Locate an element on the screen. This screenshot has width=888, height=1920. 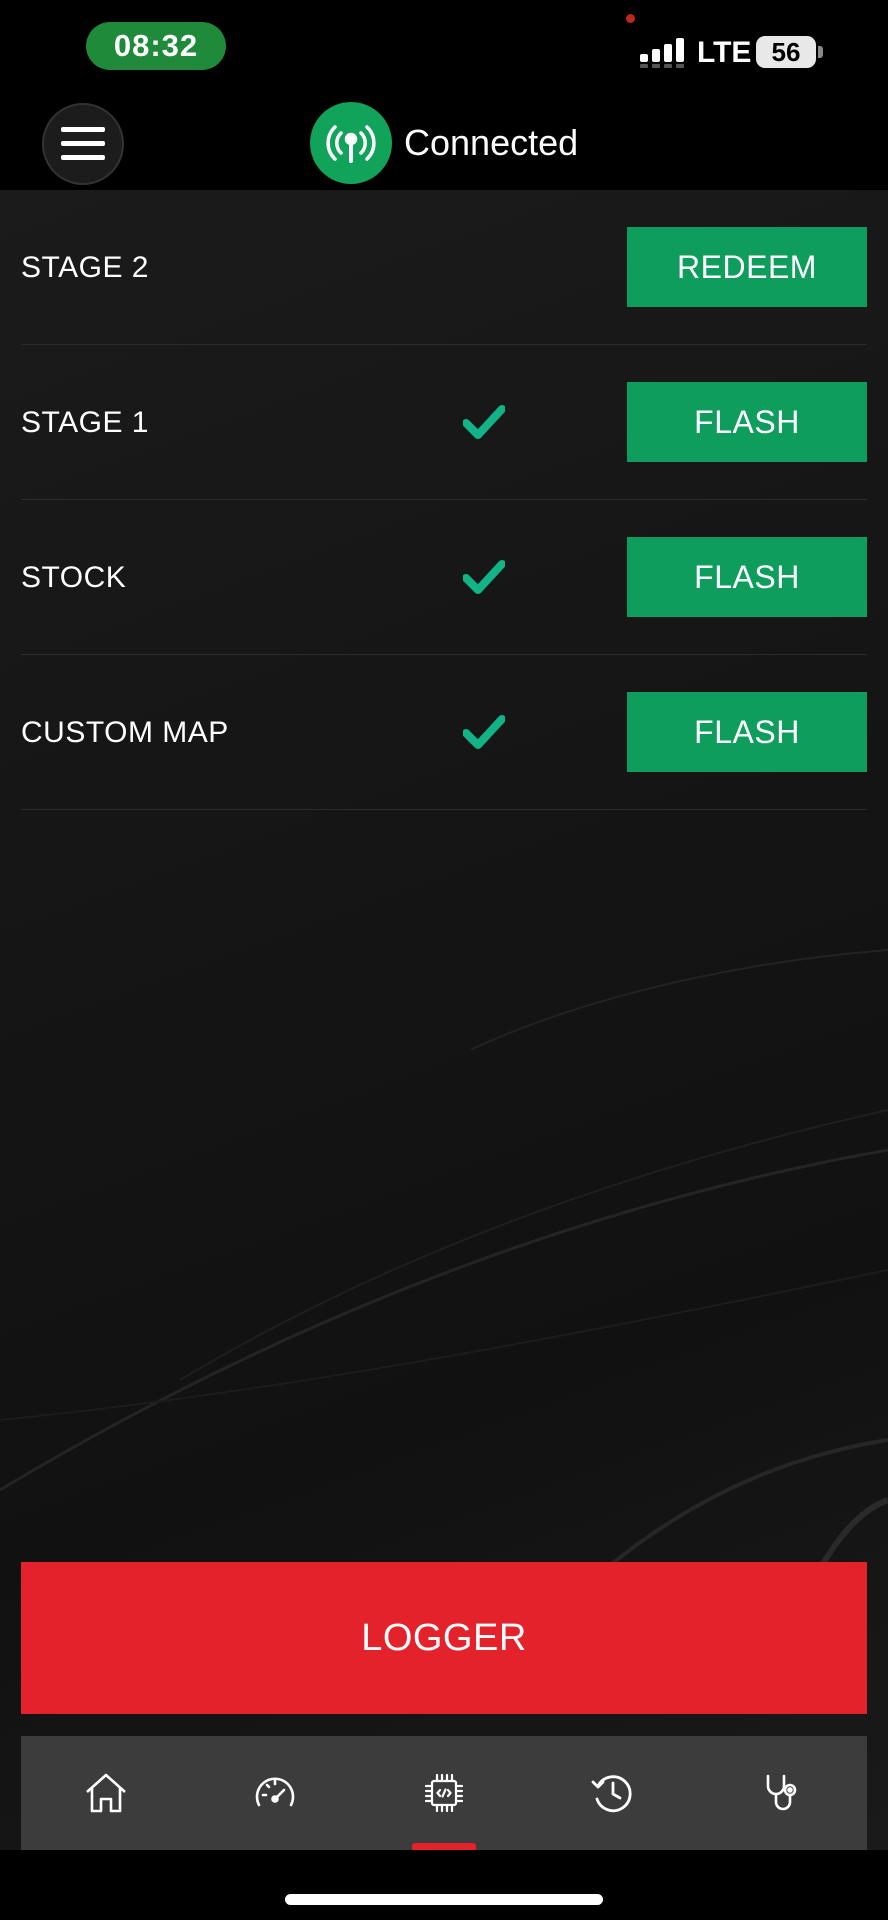
hamburger-icon is located at coordinates (83, 143).